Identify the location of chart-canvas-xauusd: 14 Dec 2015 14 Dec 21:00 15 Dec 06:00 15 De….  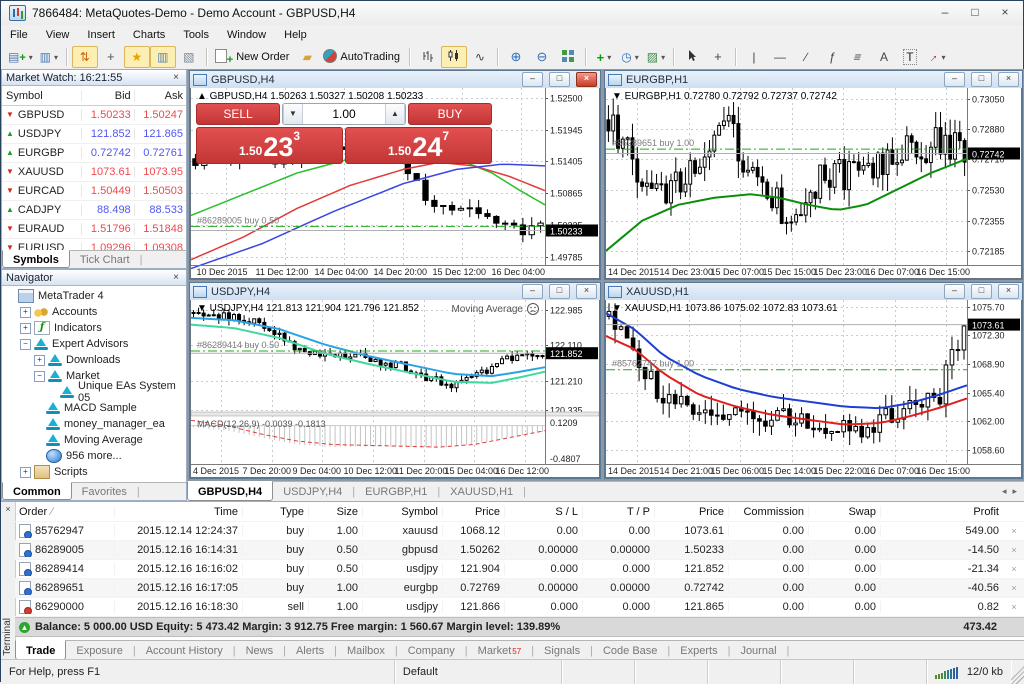
(813, 388).